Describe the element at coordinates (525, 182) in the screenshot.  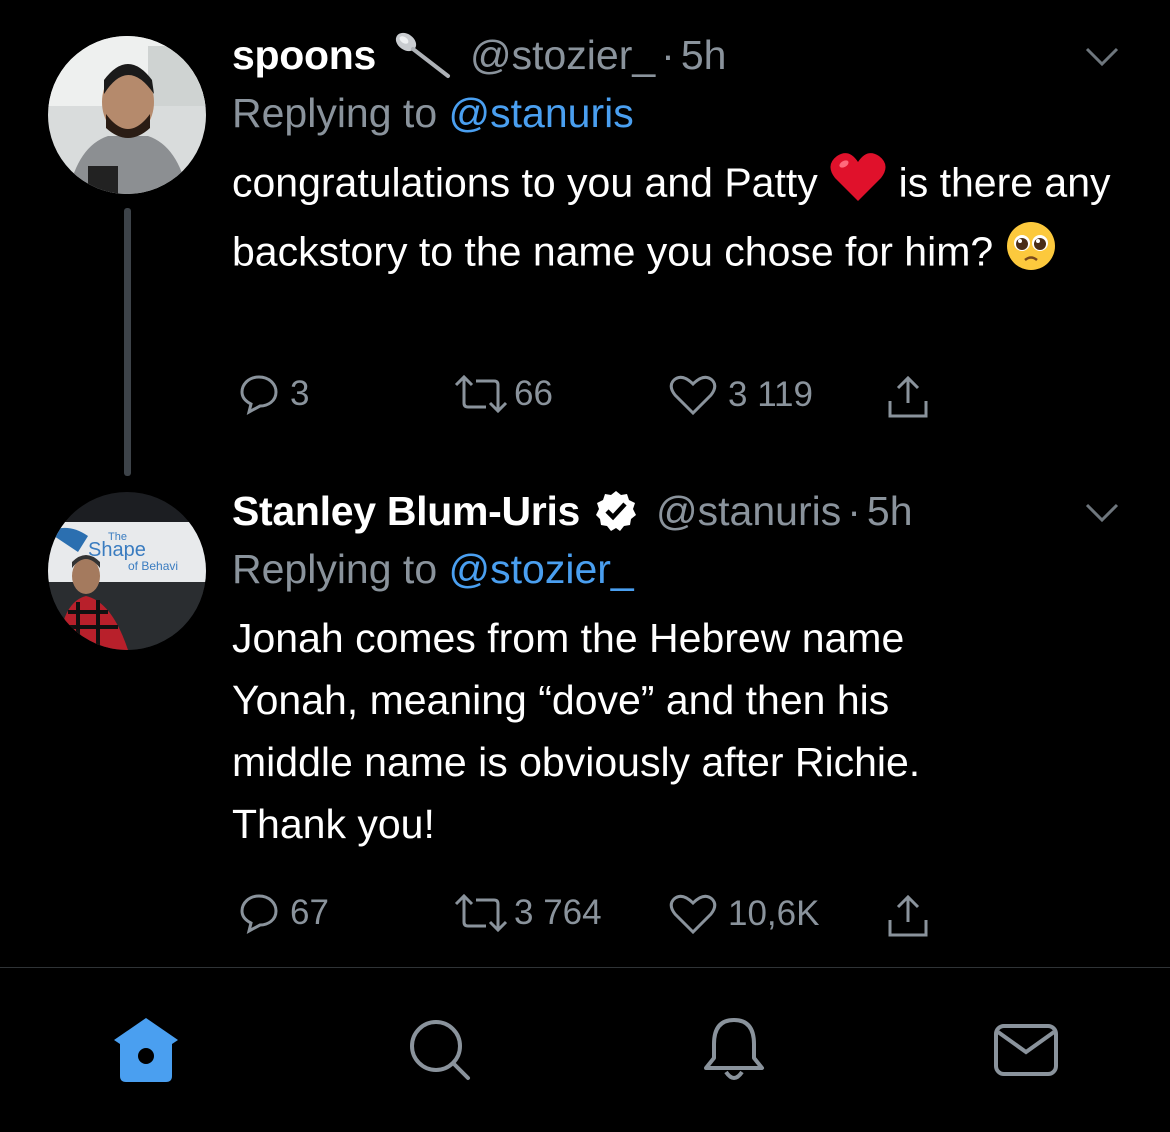
I see `tweet-text-part1: congratulations to you and Patty` at that location.